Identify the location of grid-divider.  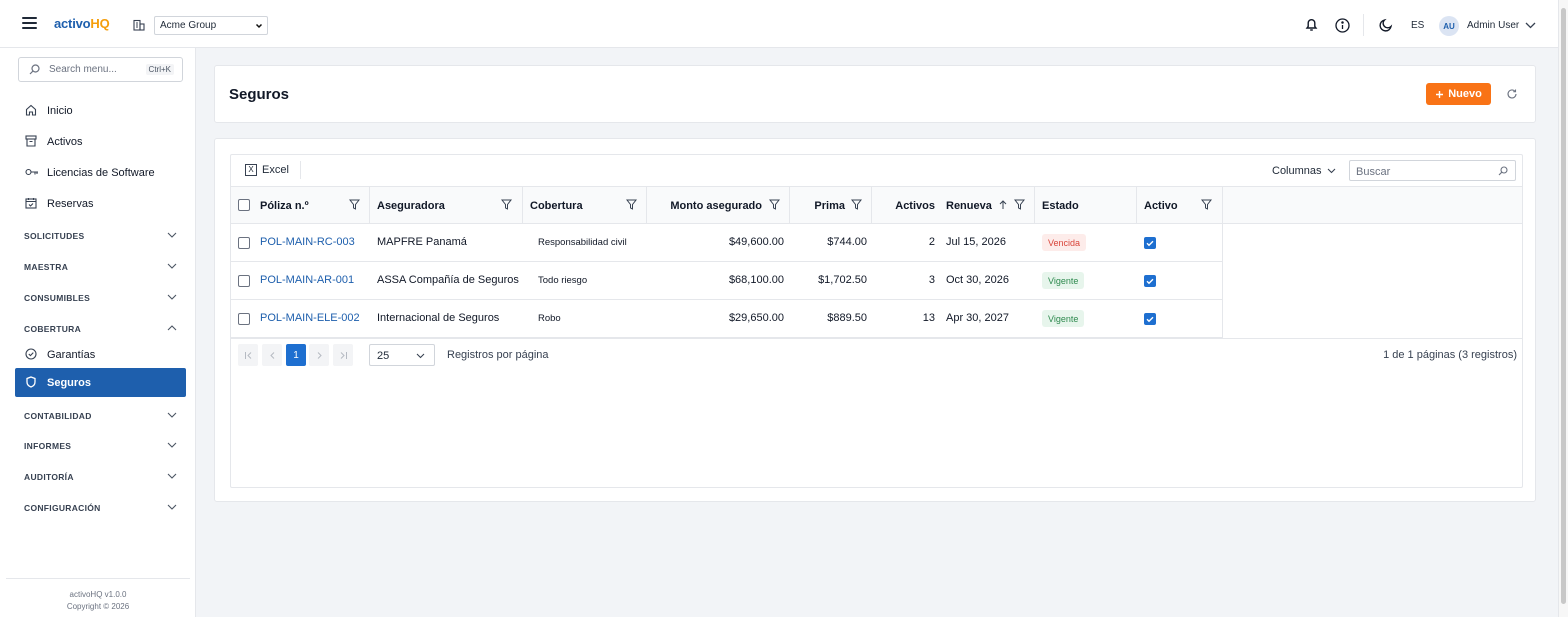
(1222, 281).